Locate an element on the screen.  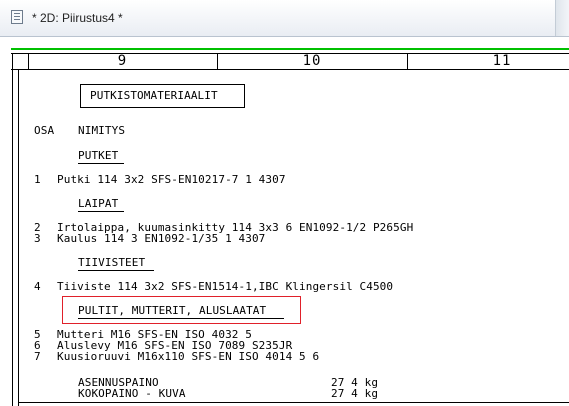
window-title: * 2D: Piirustus4 * is located at coordinates (77, 18).